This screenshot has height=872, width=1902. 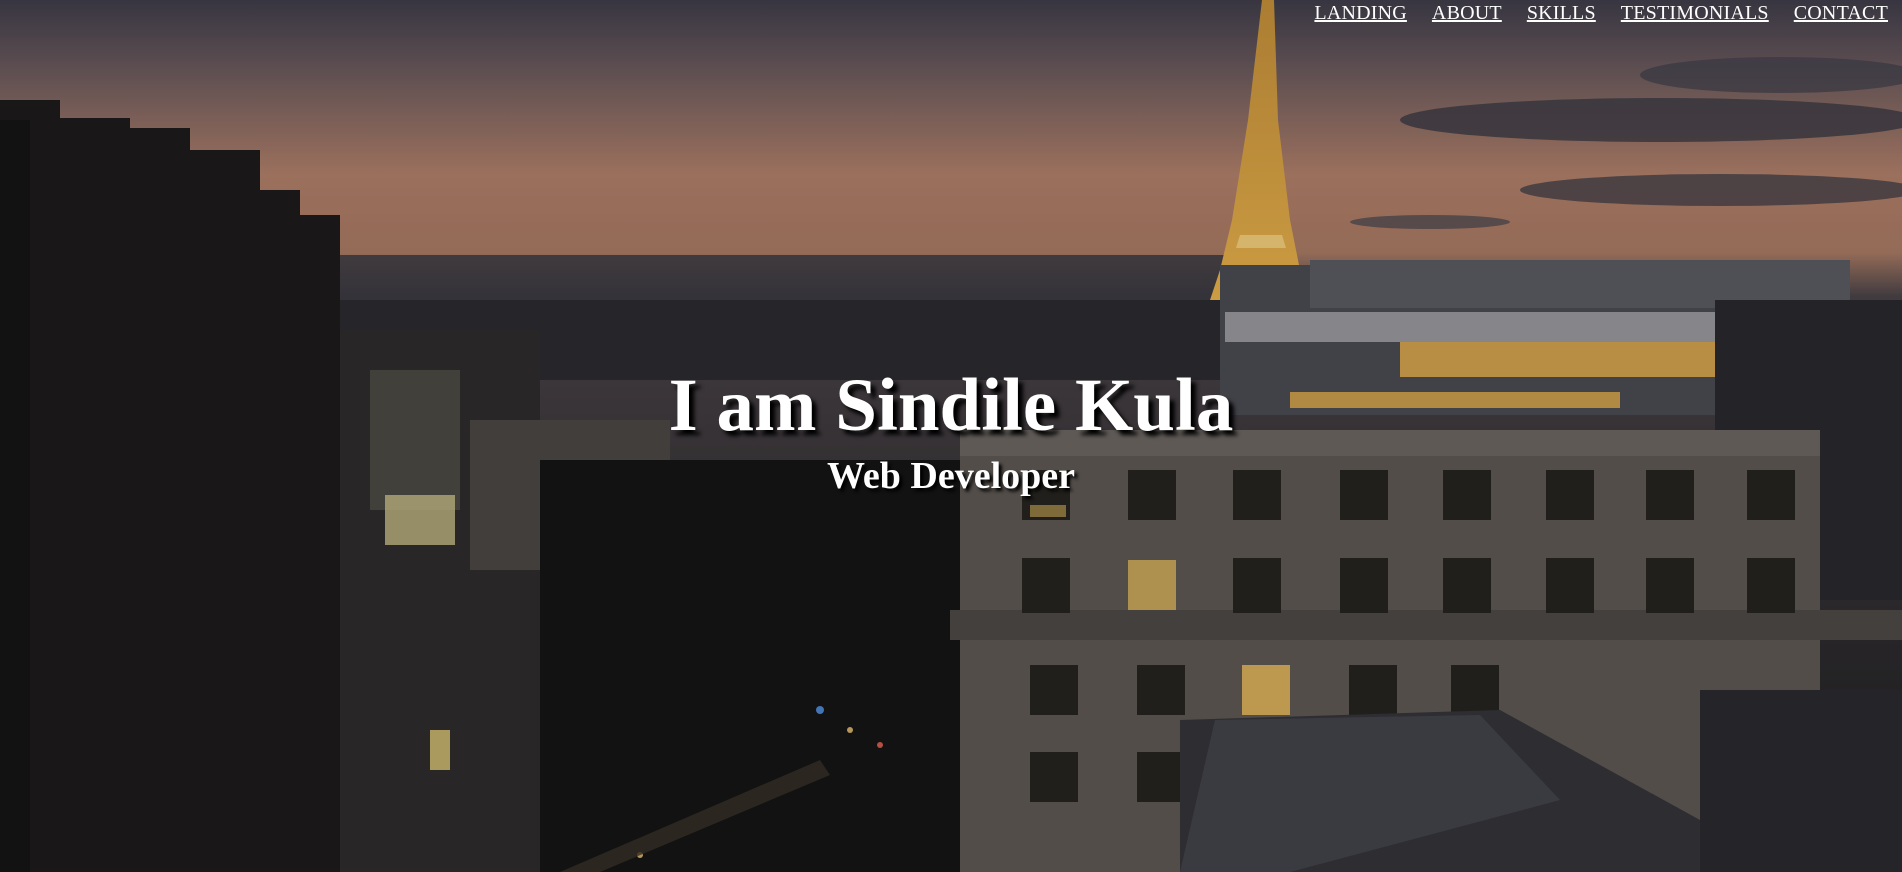 I want to click on hero-title: I am Sindile Kula, so click(x=951, y=405).